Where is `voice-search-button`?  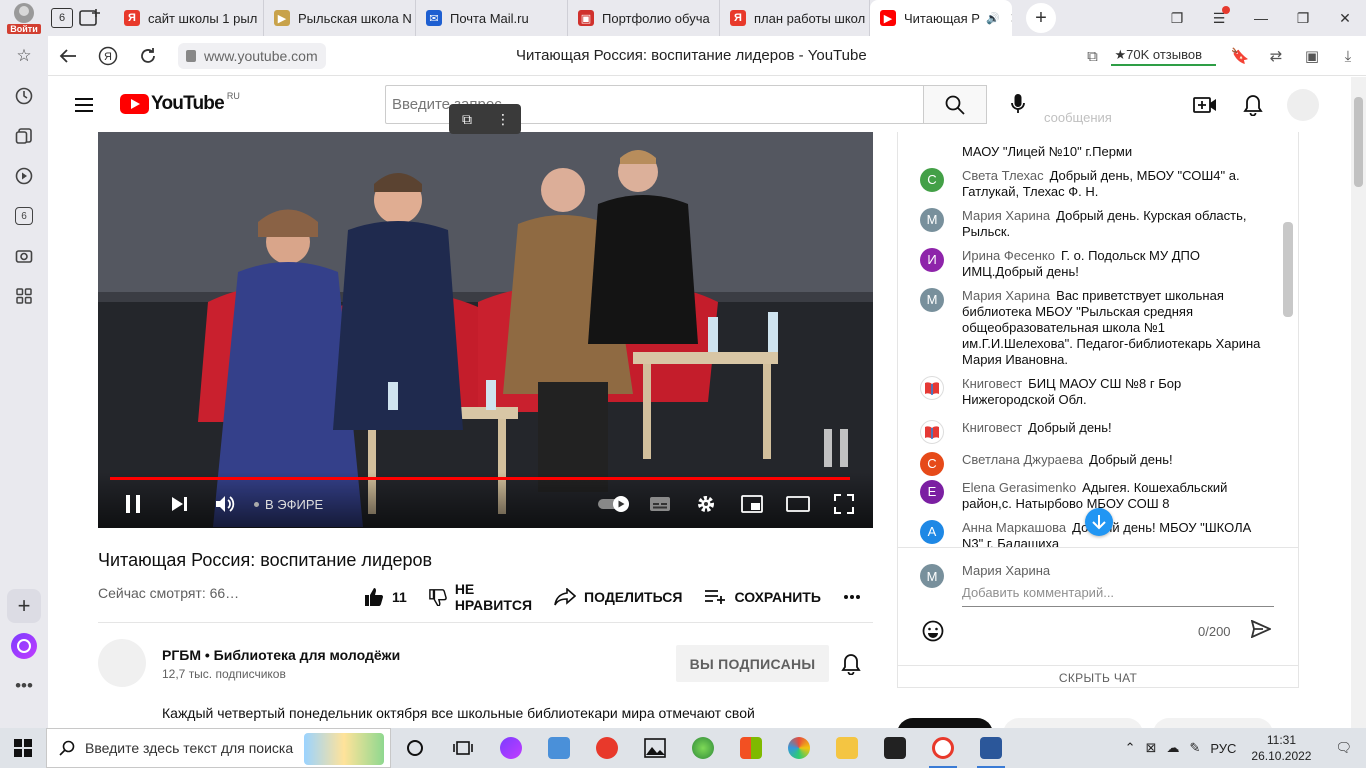
voice-search-button is located at coordinates (1018, 104).